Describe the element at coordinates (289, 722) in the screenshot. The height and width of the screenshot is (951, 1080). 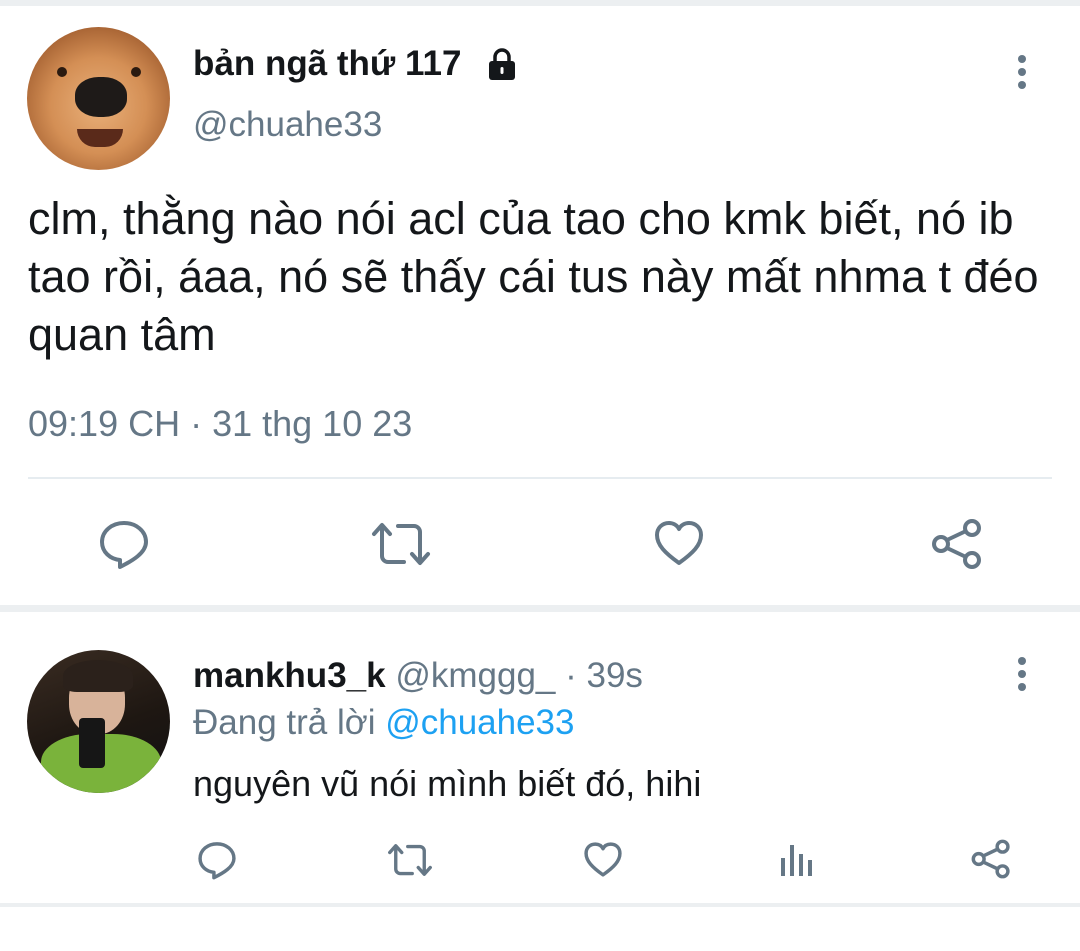
I see `replying-prefix: Đang trả lời` at that location.